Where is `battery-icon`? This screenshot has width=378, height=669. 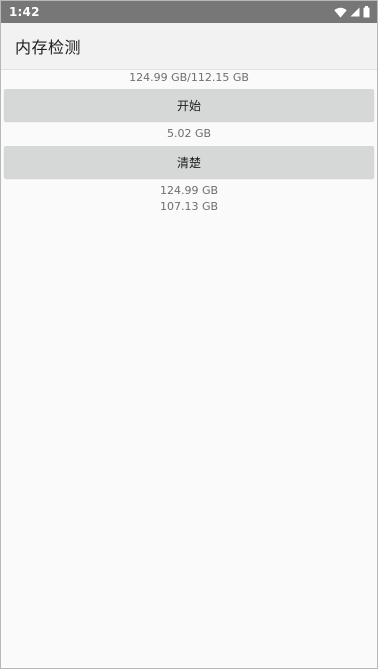 battery-icon is located at coordinates (366, 12).